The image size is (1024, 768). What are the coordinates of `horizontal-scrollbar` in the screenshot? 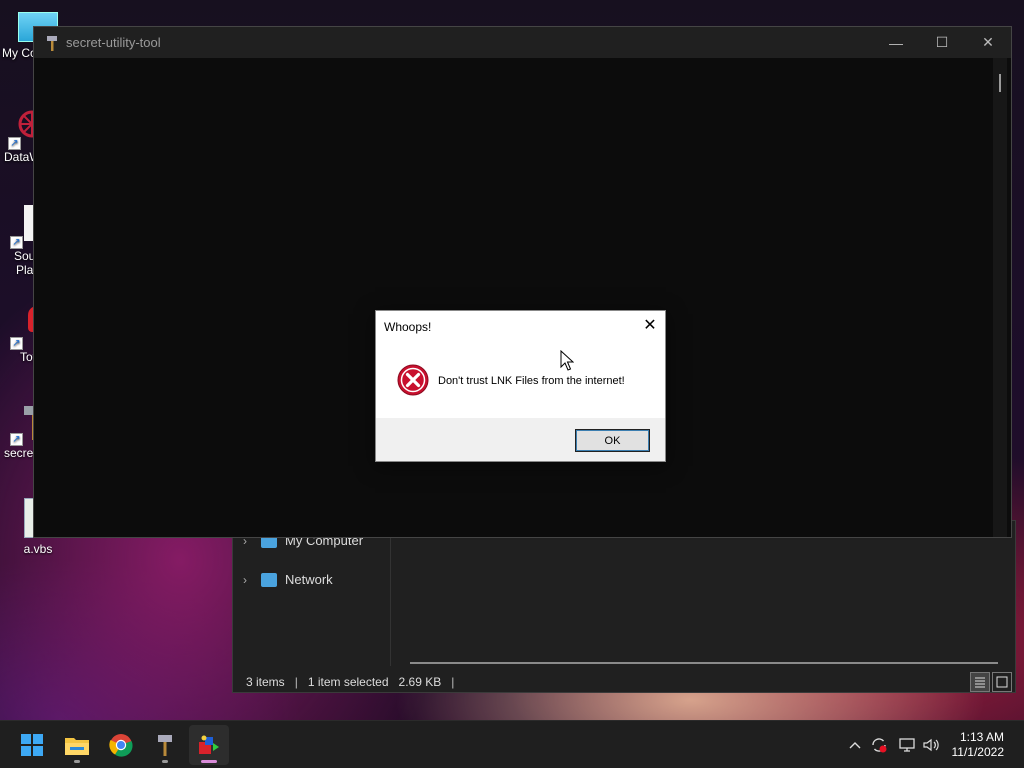 It's located at (704, 663).